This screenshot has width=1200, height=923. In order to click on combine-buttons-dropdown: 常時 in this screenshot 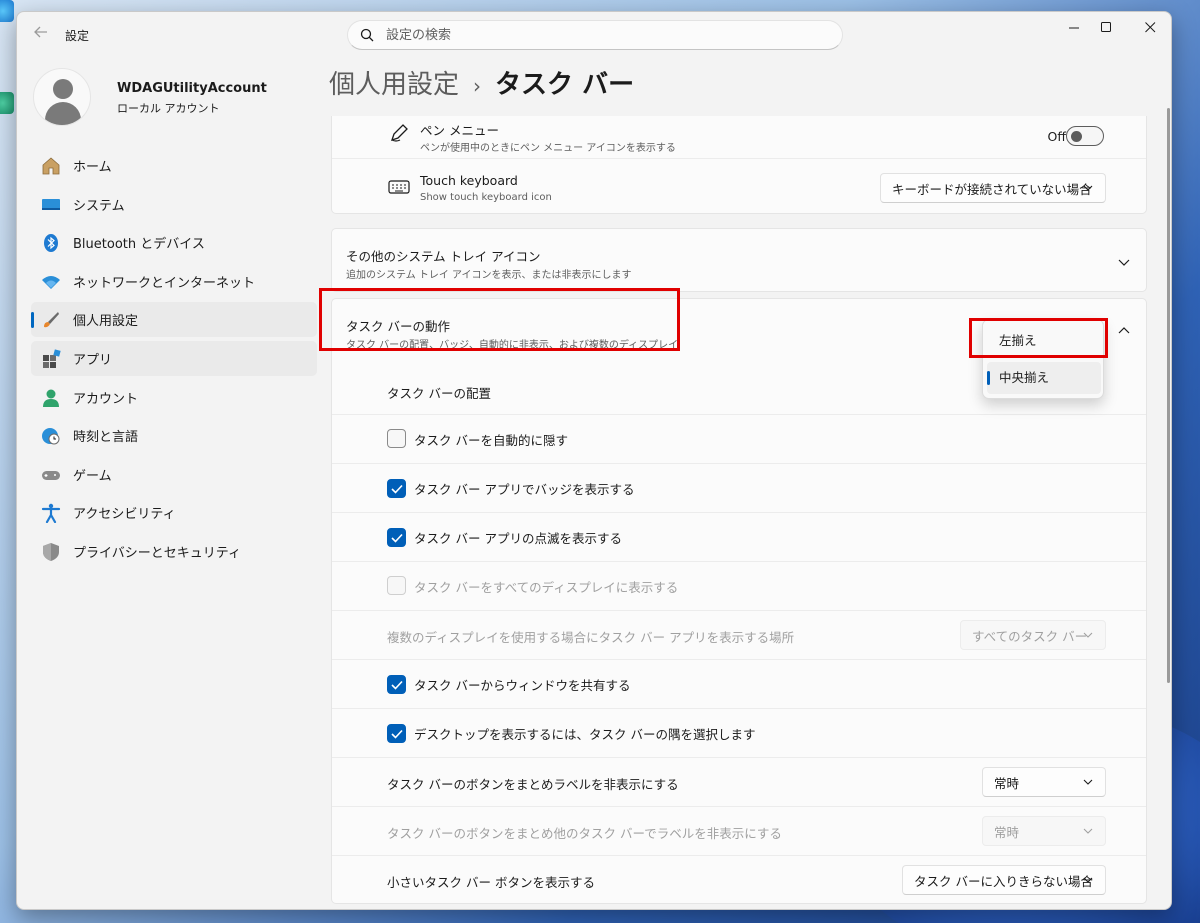, I will do `click(1044, 782)`.